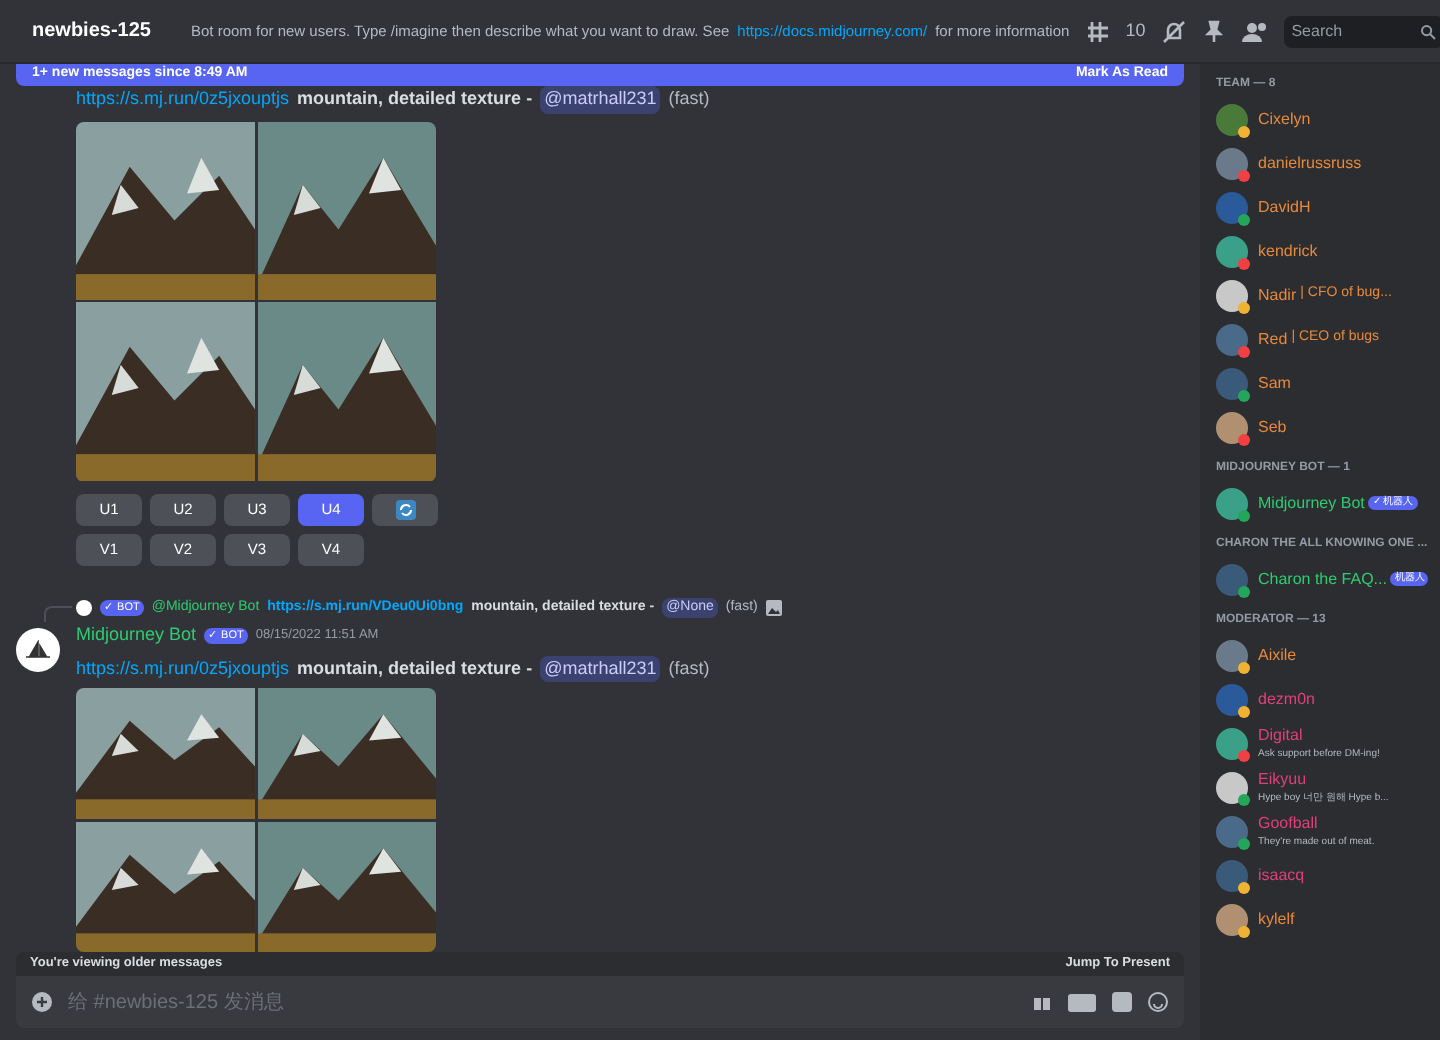  Describe the element at coordinates (542, 1002) in the screenshot. I see `message-field: 给 #newbies-125 发消息` at that location.